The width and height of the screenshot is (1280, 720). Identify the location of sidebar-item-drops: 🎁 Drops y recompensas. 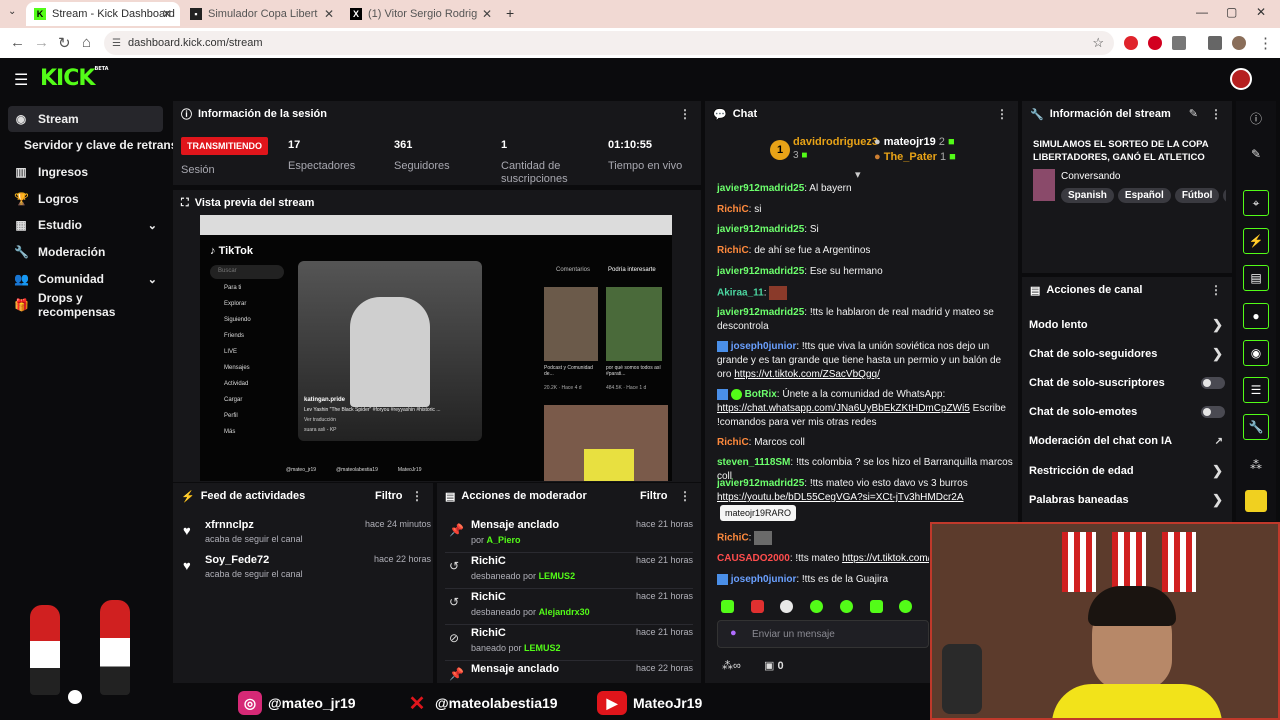
(85, 305).